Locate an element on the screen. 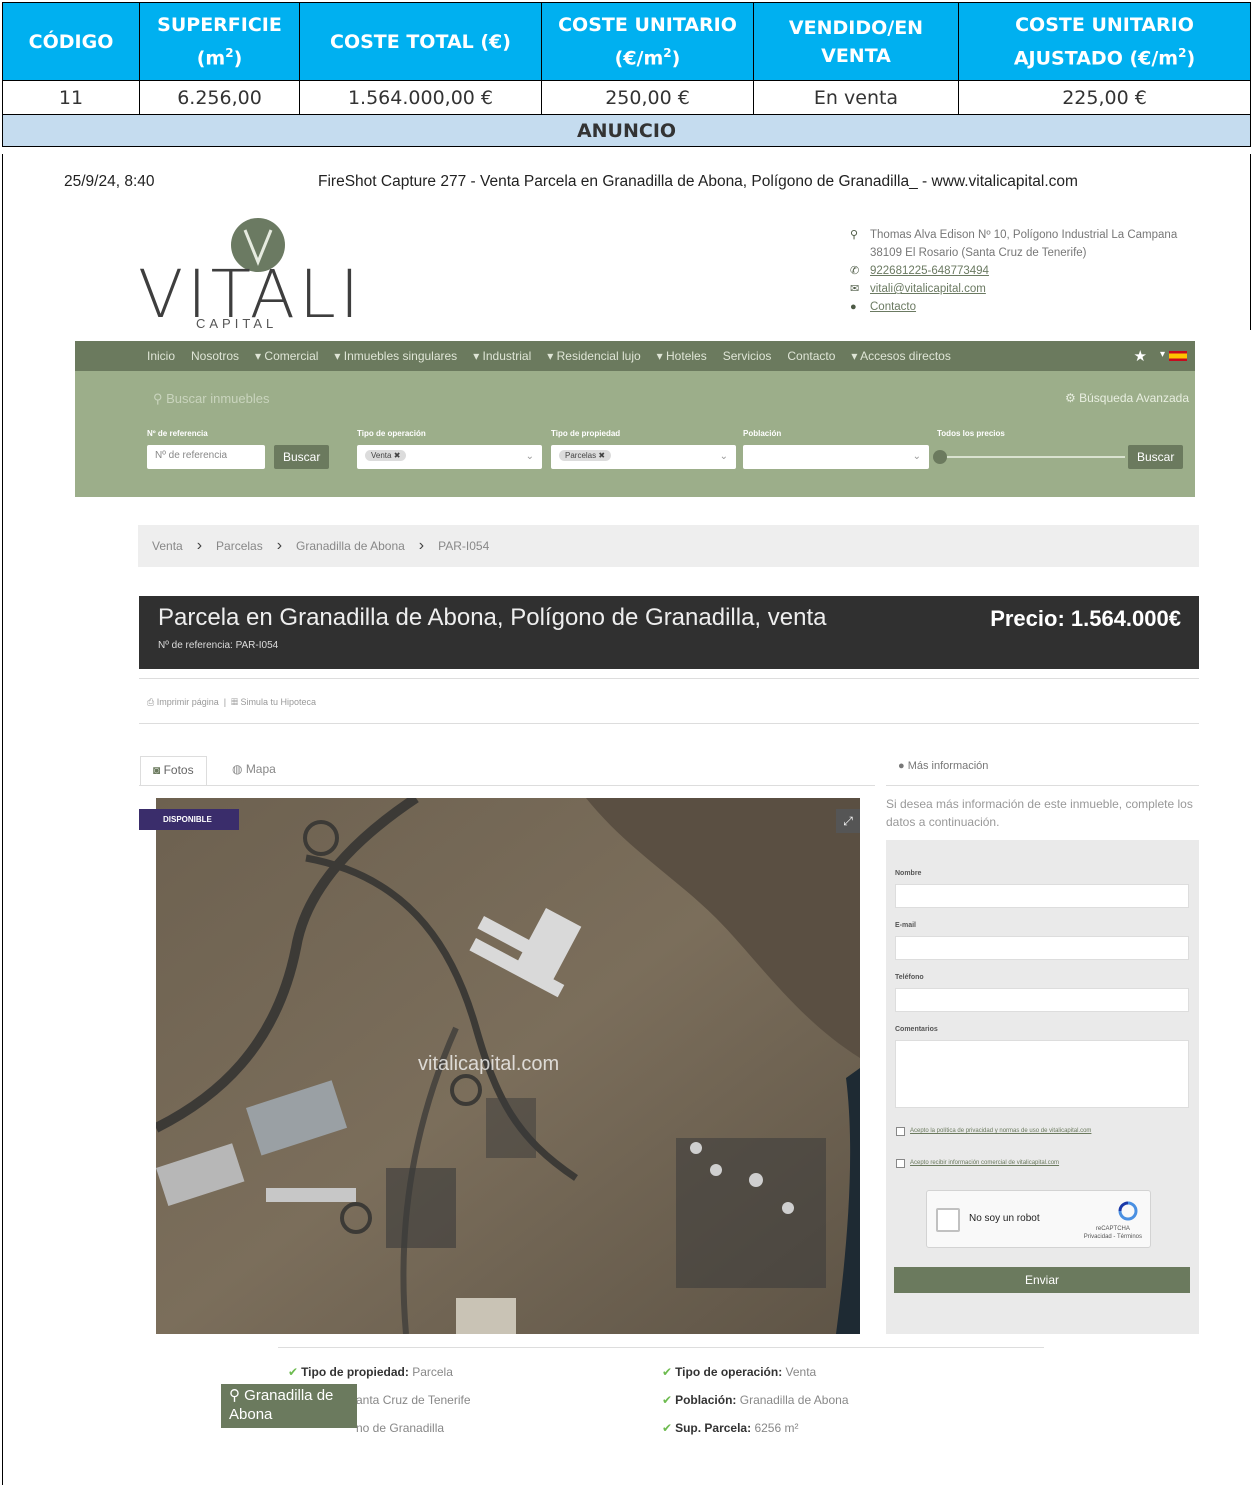  tab-map: ◍ Mapa is located at coordinates (254, 771).